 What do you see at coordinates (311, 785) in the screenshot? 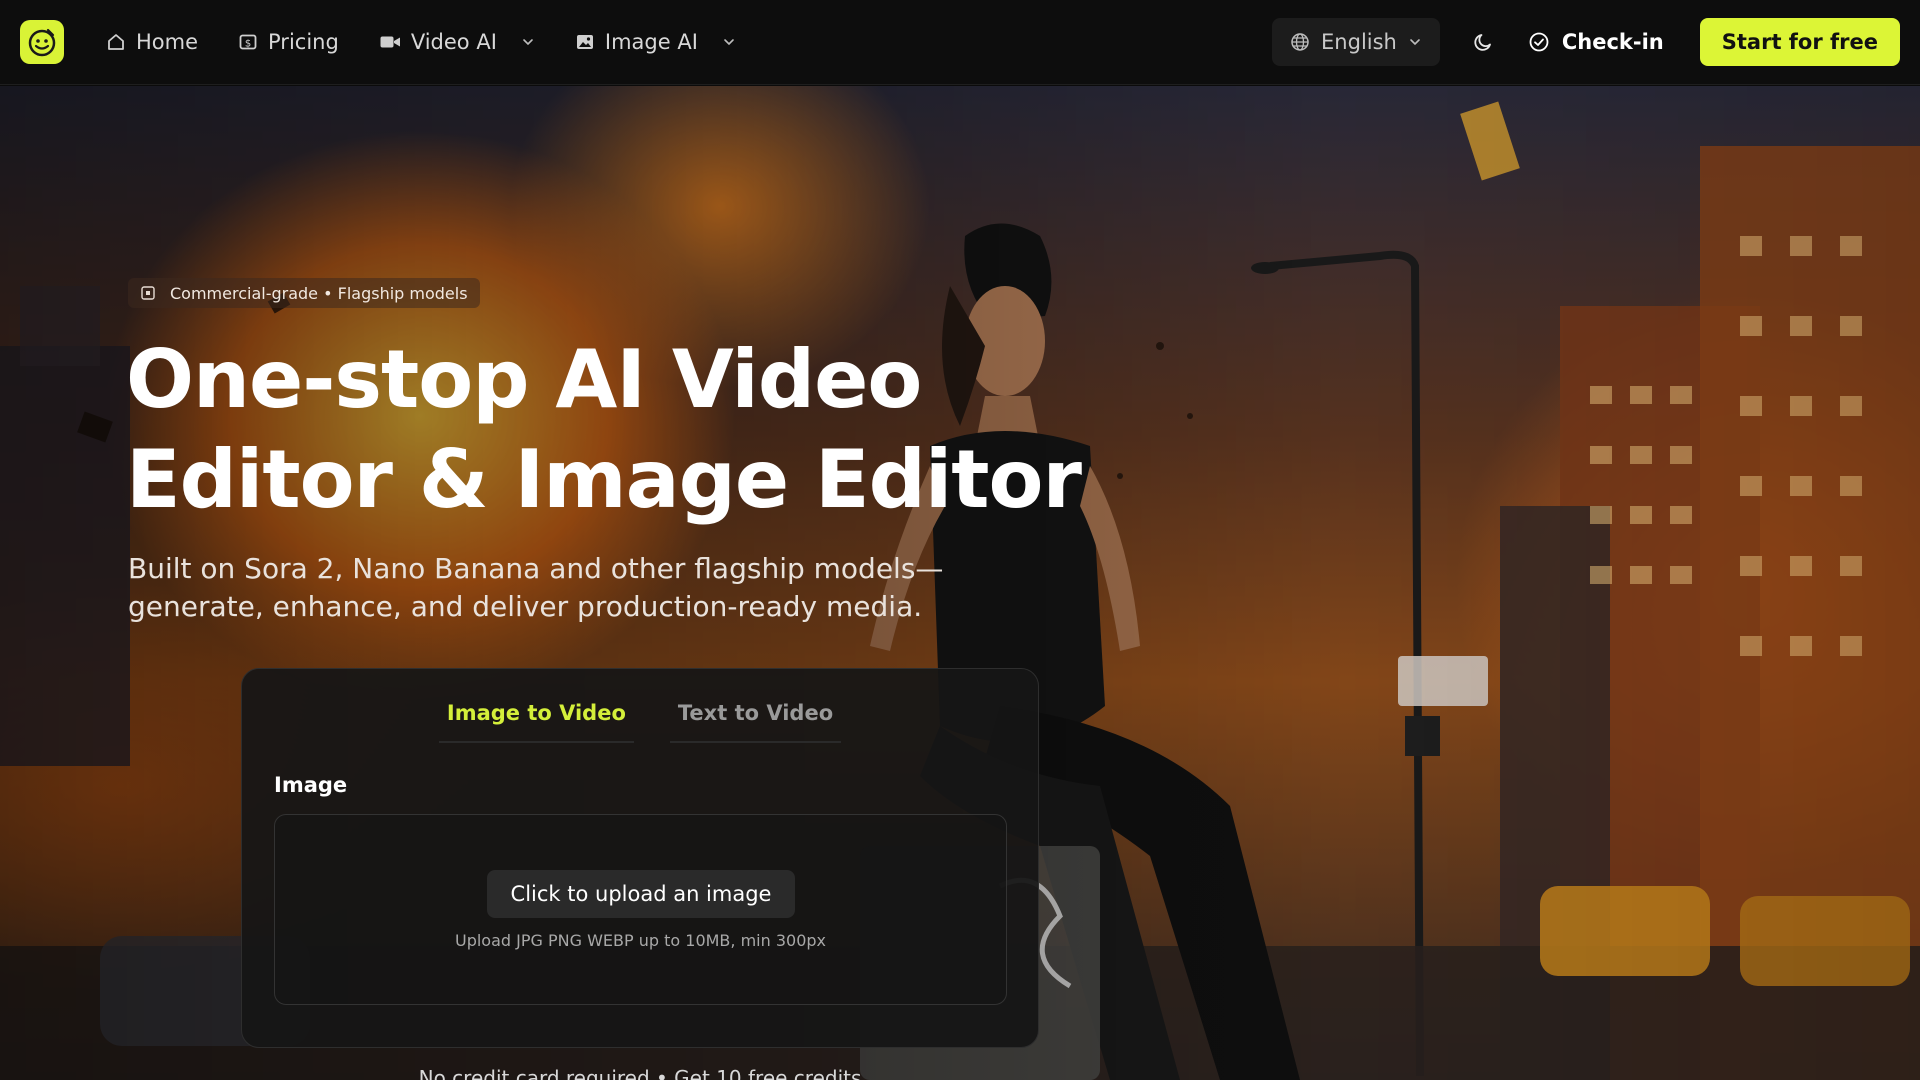
I see `image-field-label: Image` at bounding box center [311, 785].